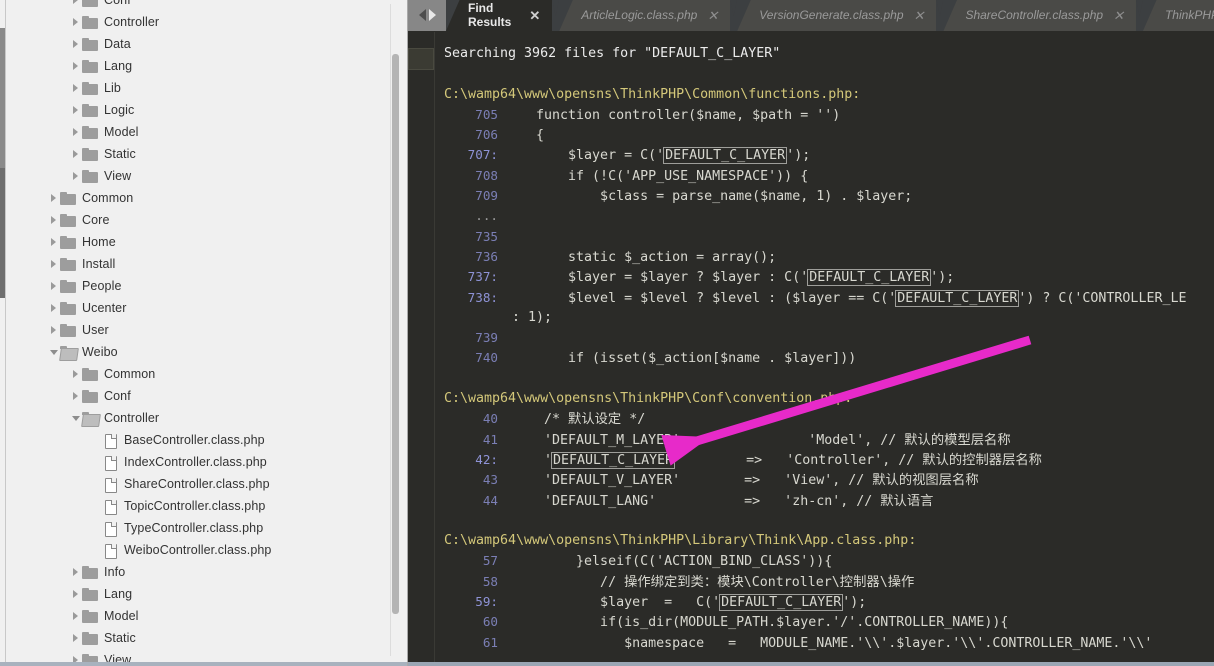 The width and height of the screenshot is (1214, 666). What do you see at coordinates (200, 286) in the screenshot?
I see `tree-folder-item: People` at bounding box center [200, 286].